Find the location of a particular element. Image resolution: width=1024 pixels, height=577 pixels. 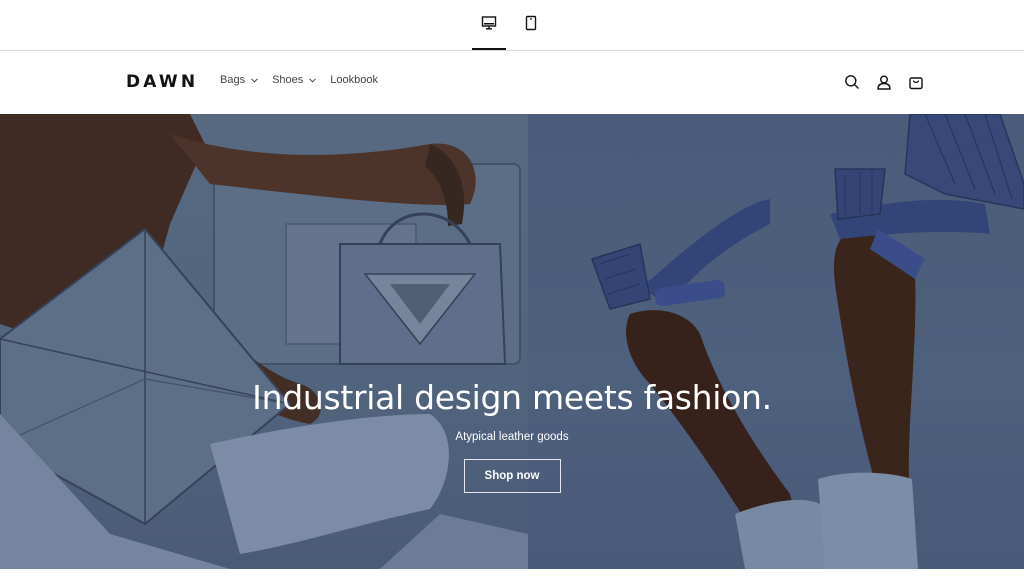

hero-subtitle: Atypical leather goods is located at coordinates (512, 437).